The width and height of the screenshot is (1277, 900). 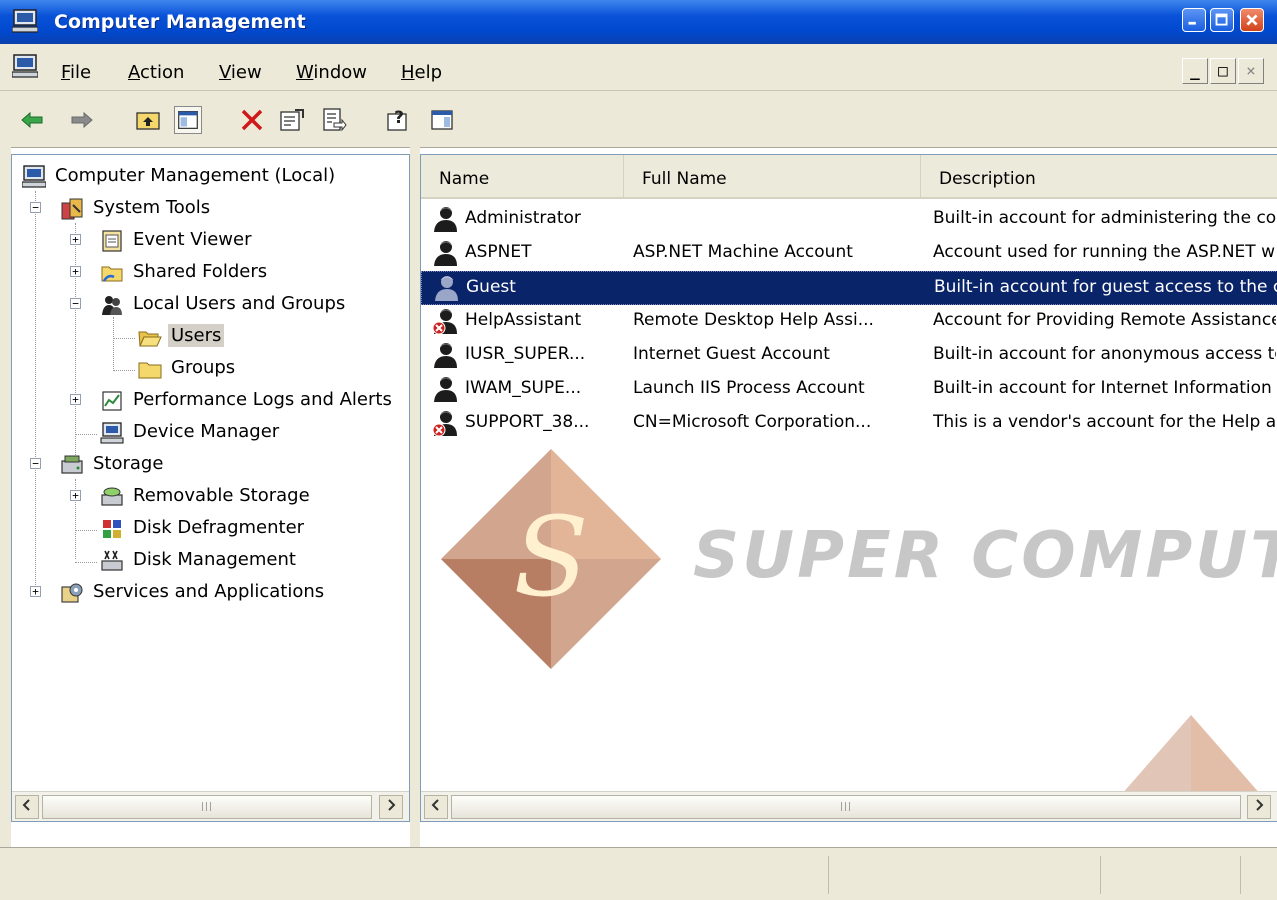 I want to click on properties-icon, so click(x=292, y=120).